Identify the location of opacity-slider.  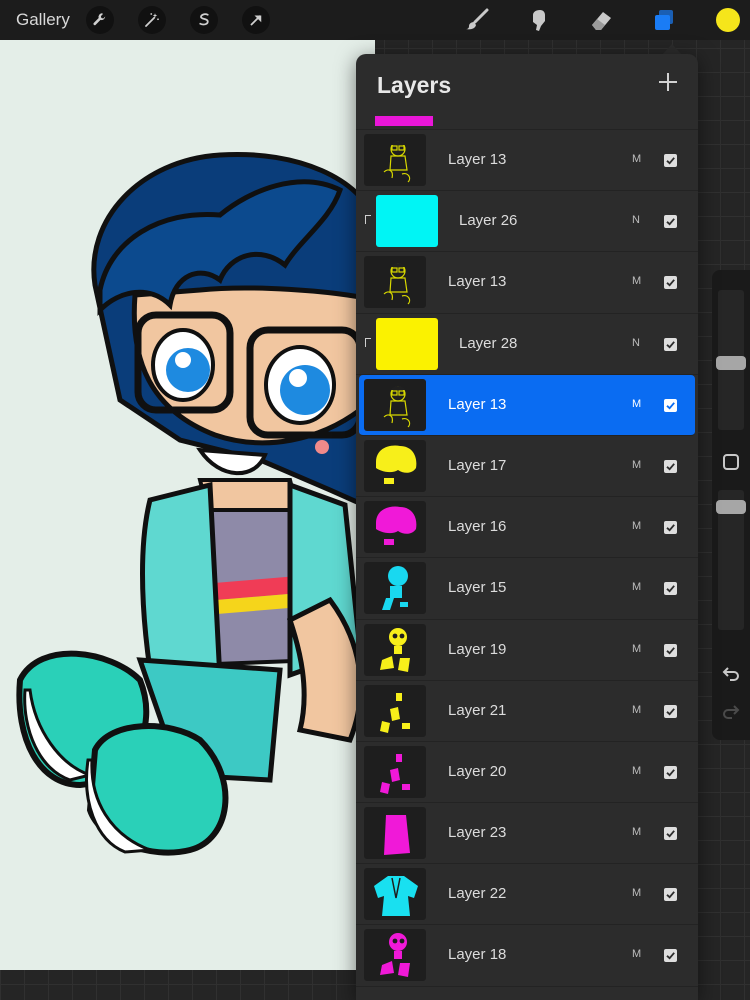
(731, 507).